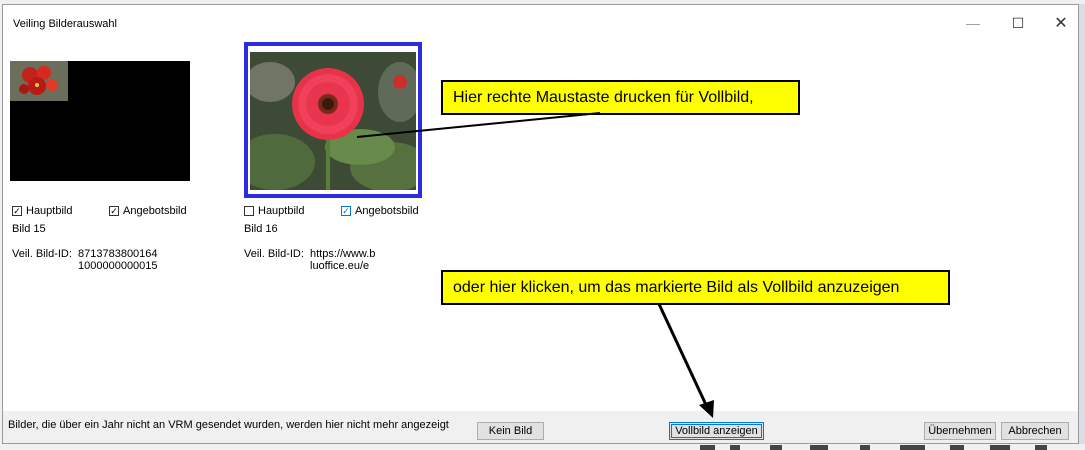 The width and height of the screenshot is (1085, 450). What do you see at coordinates (1059, 23) in the screenshot?
I see `close-button: ✕` at bounding box center [1059, 23].